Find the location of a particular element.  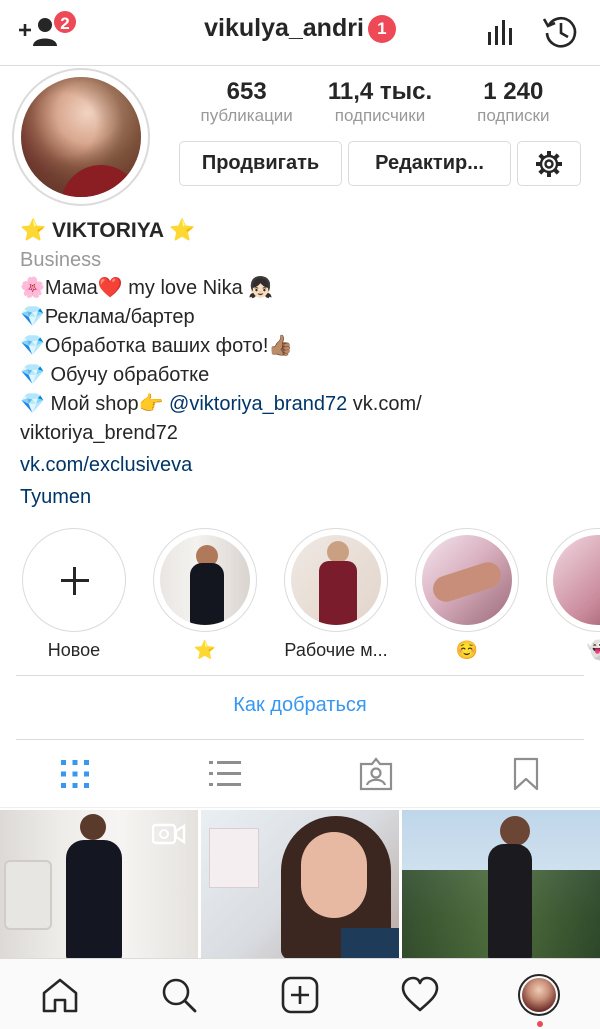

tagged-icon is located at coordinates (376, 774).